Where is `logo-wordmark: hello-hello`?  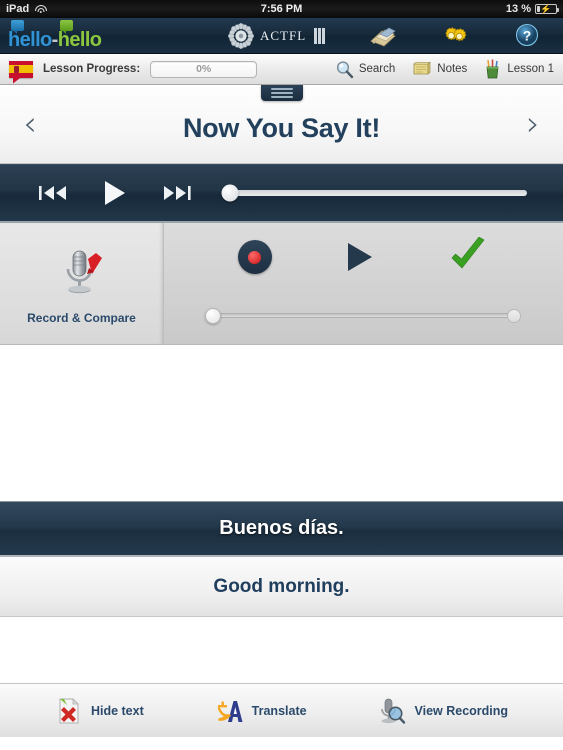
logo-wordmark: hello-hello is located at coordinates (55, 40).